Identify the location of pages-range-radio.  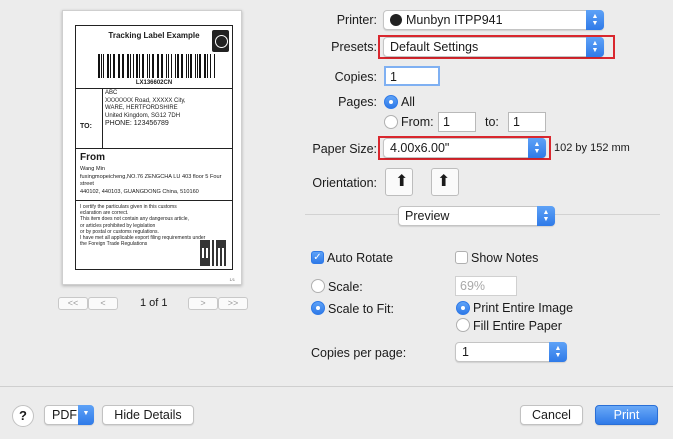
(391, 122).